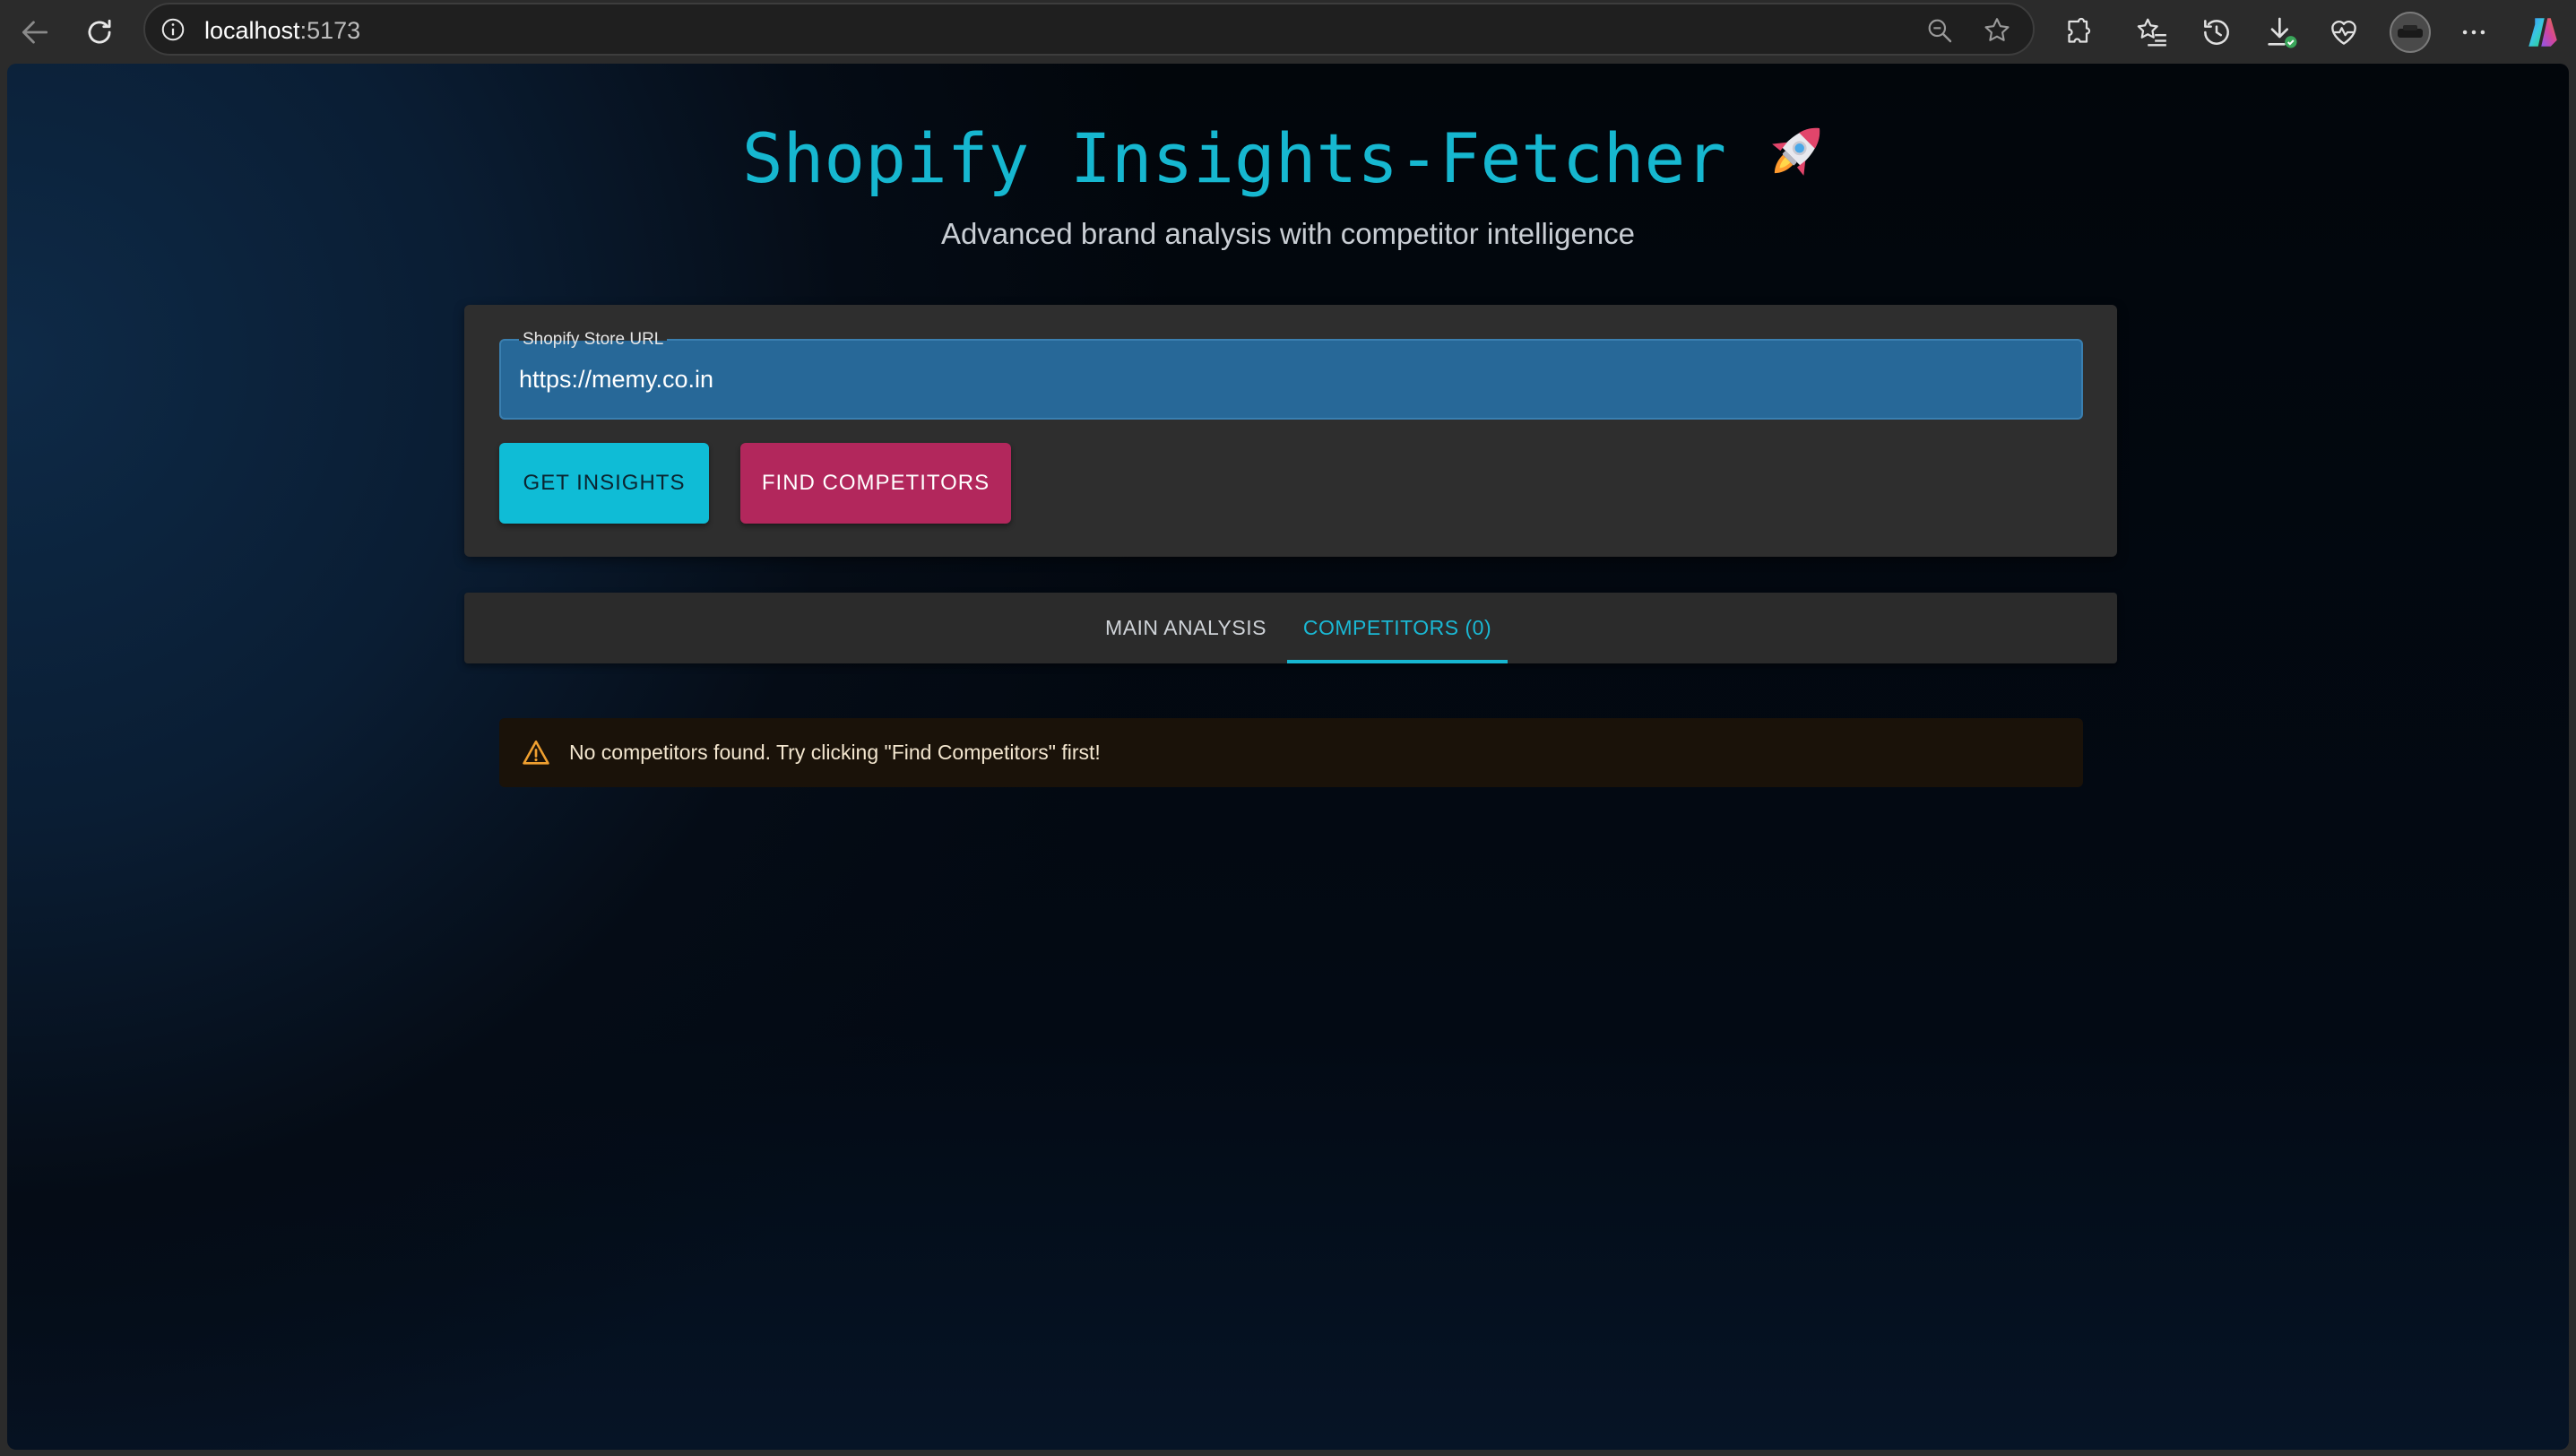  I want to click on star-icon, so click(1997, 31).